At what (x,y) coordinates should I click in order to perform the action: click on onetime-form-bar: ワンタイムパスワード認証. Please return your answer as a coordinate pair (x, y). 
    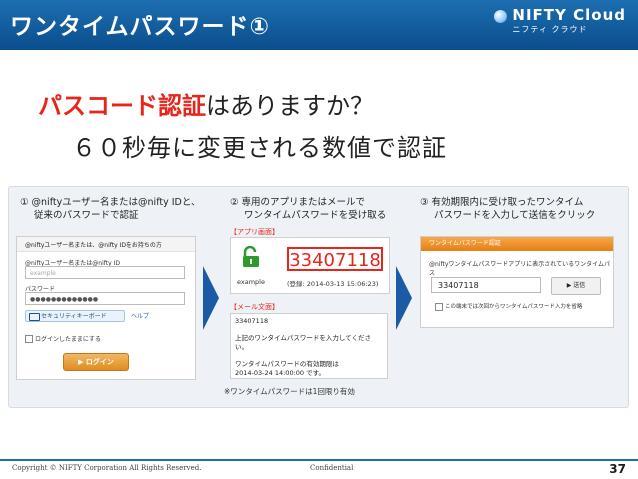
    Looking at the image, I should click on (517, 244).